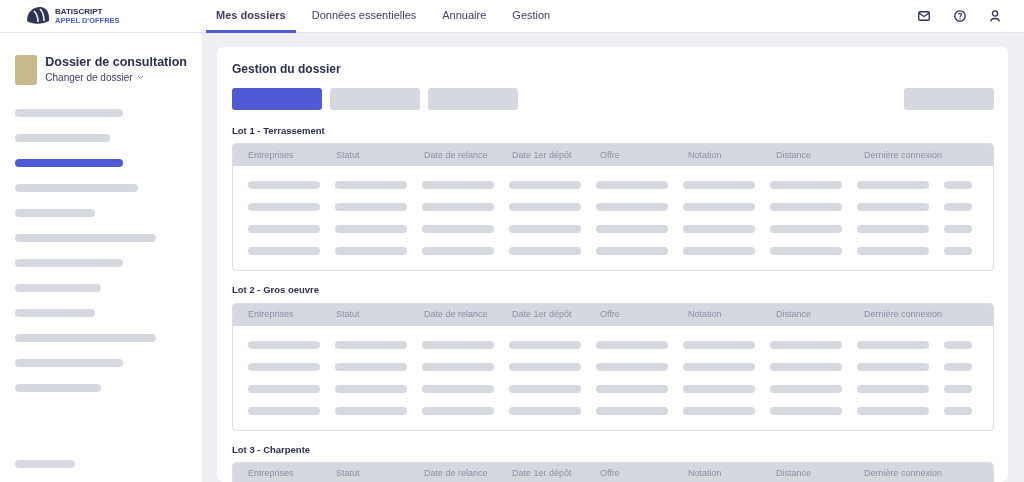 The height and width of the screenshot is (482, 1024). What do you see at coordinates (276, 290) in the screenshot?
I see `lot-title: Lot 2 - Gros oeuvre` at bounding box center [276, 290].